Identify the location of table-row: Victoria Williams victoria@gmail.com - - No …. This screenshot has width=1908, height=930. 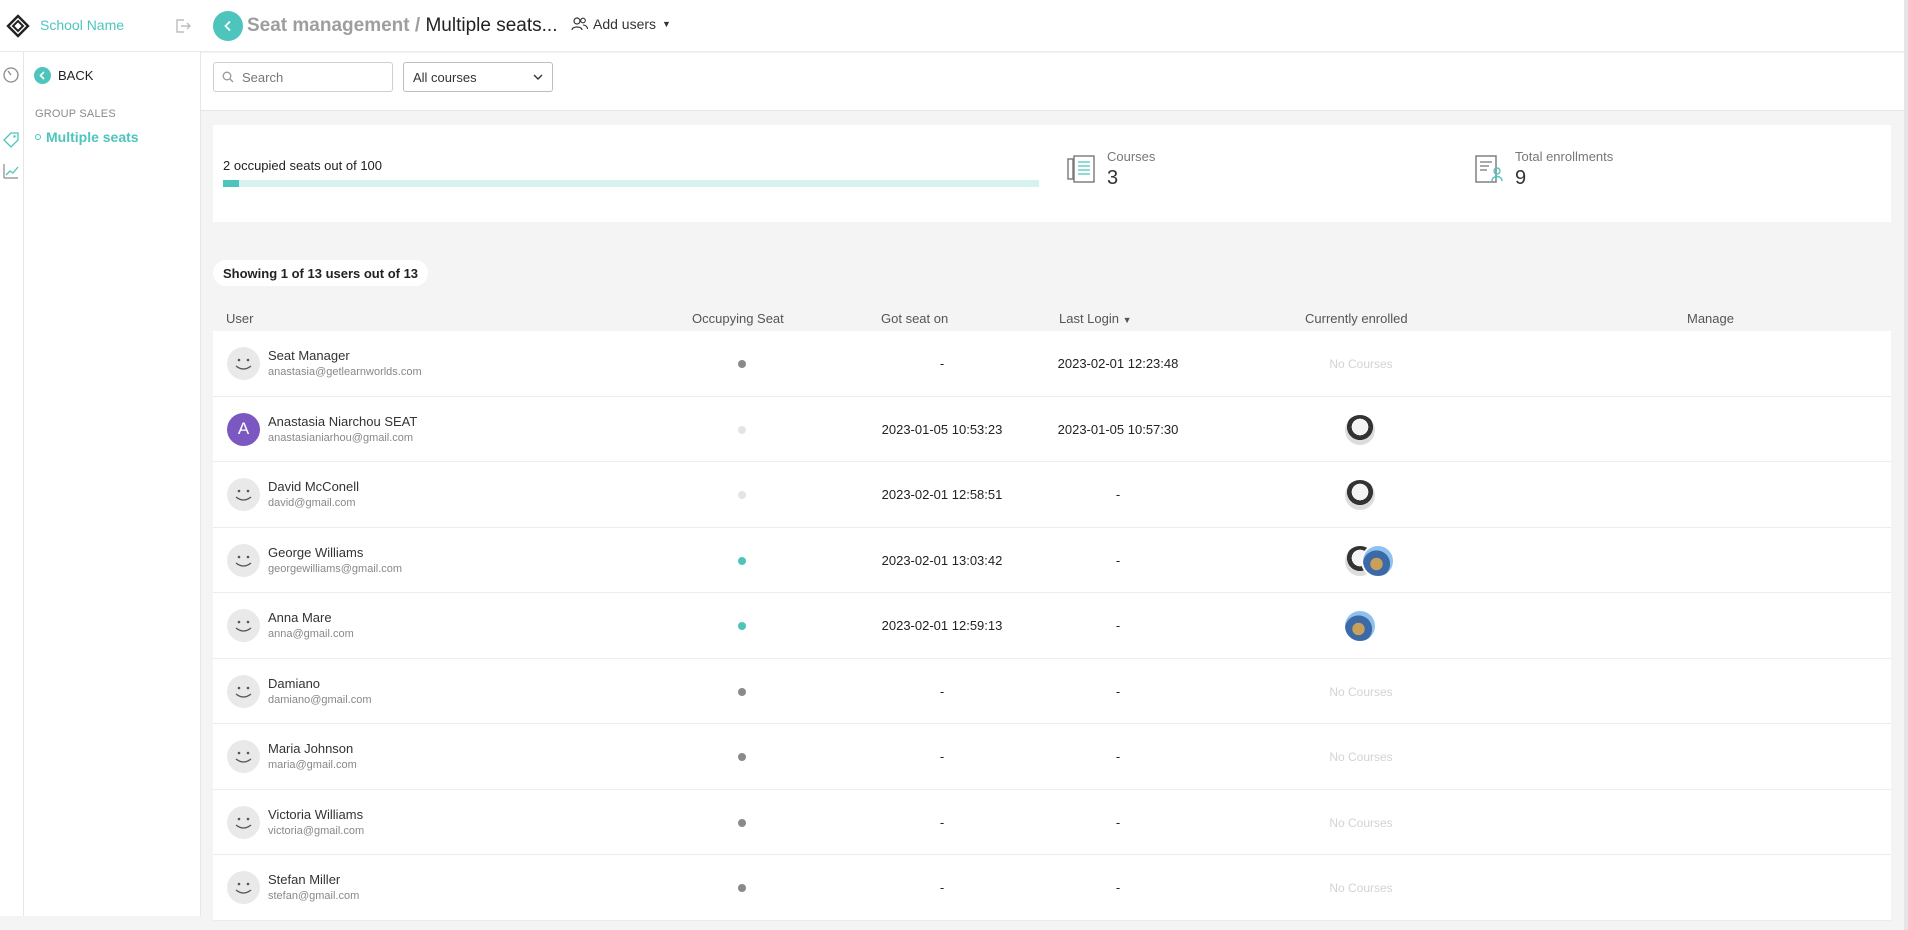
(1052, 822).